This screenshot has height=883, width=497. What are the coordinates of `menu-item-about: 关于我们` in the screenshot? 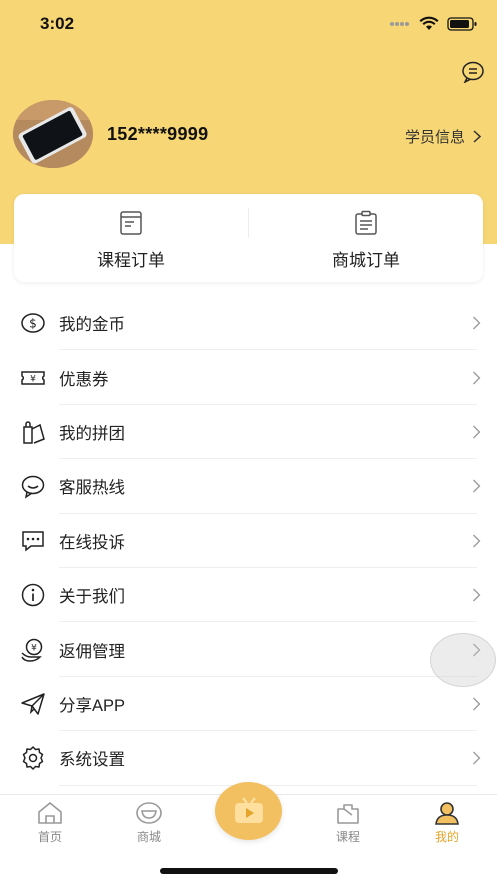 It's located at (248, 595).